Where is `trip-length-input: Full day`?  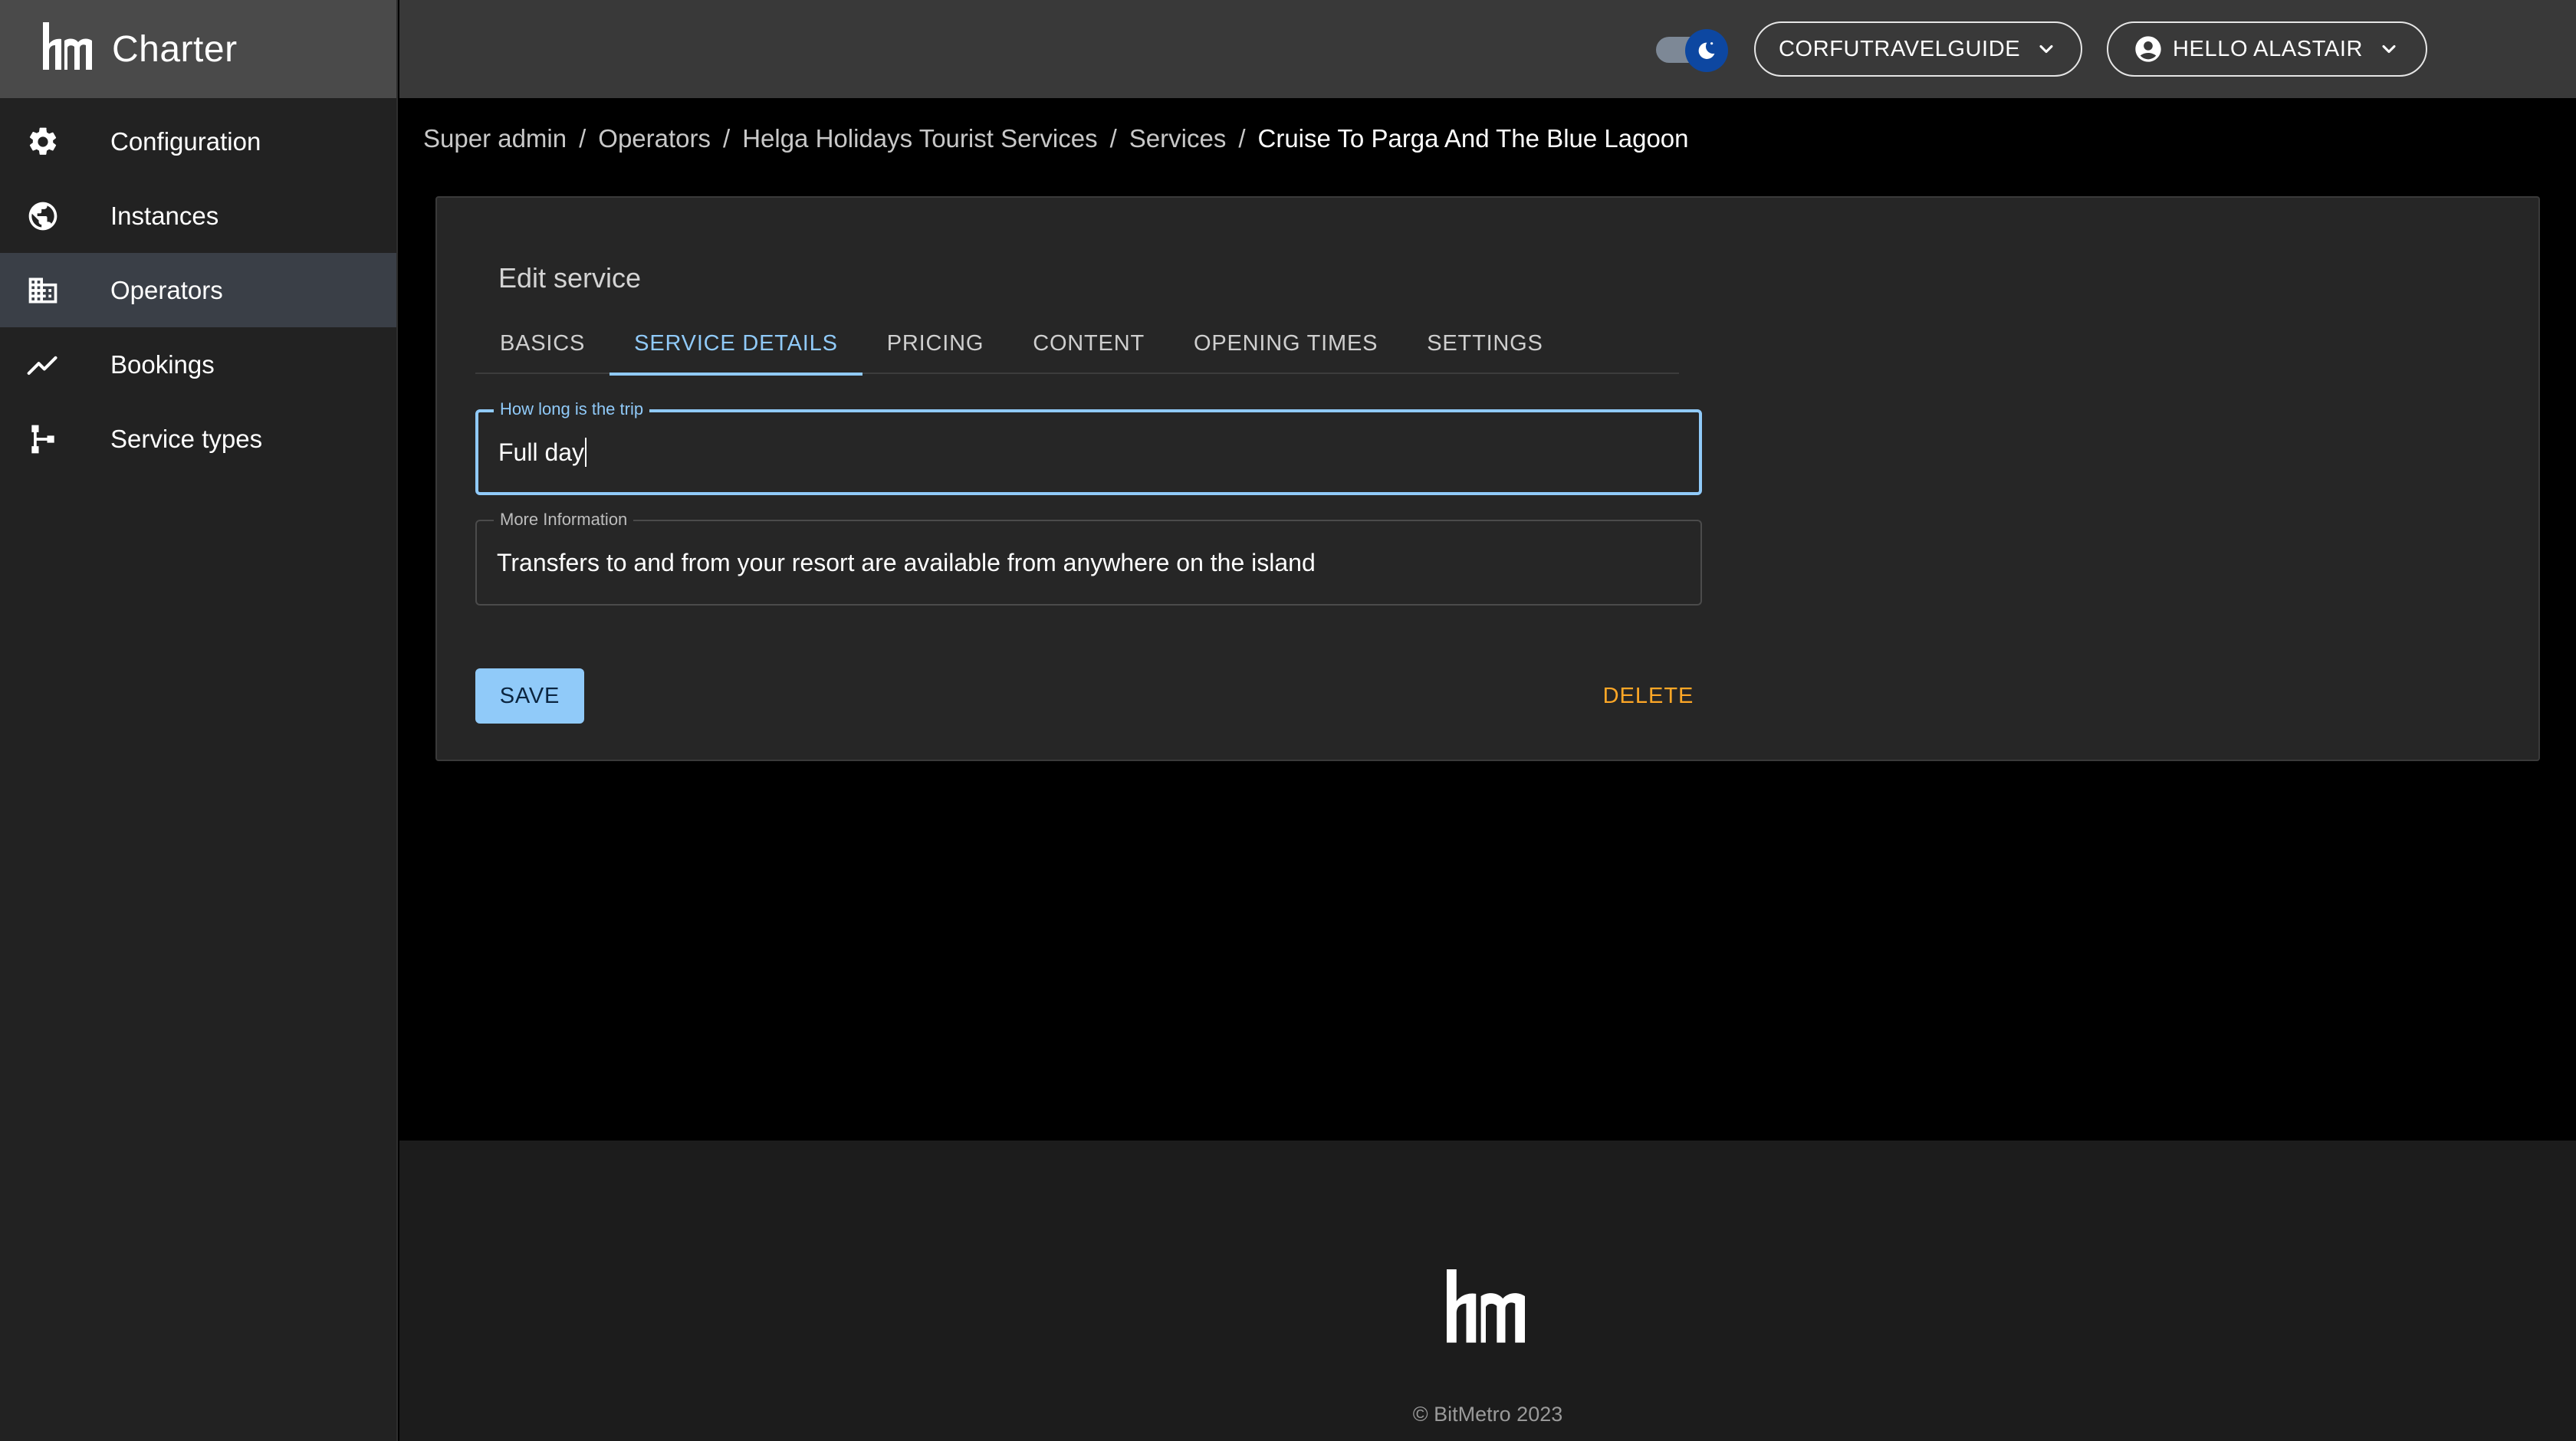 trip-length-input: Full day is located at coordinates (541, 453).